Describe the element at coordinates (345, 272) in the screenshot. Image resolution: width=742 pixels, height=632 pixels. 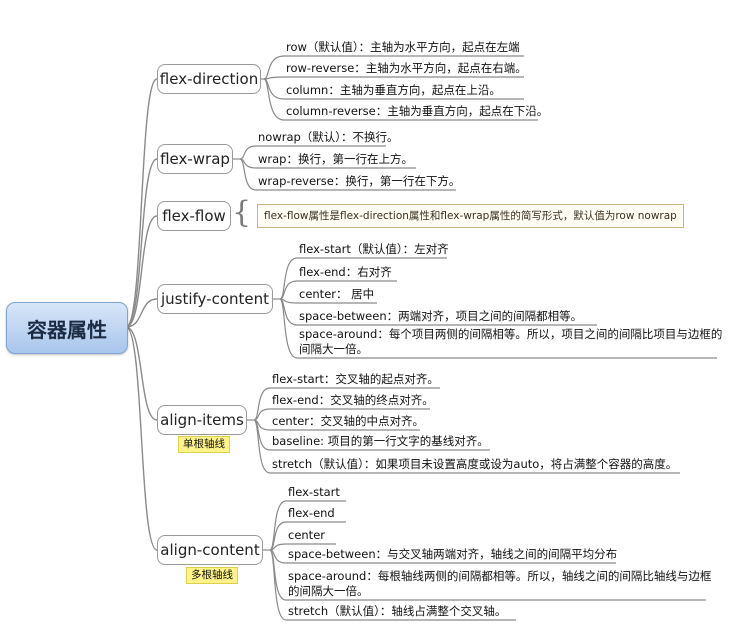
I see `leaf-item: flex-end：右对齐` at that location.